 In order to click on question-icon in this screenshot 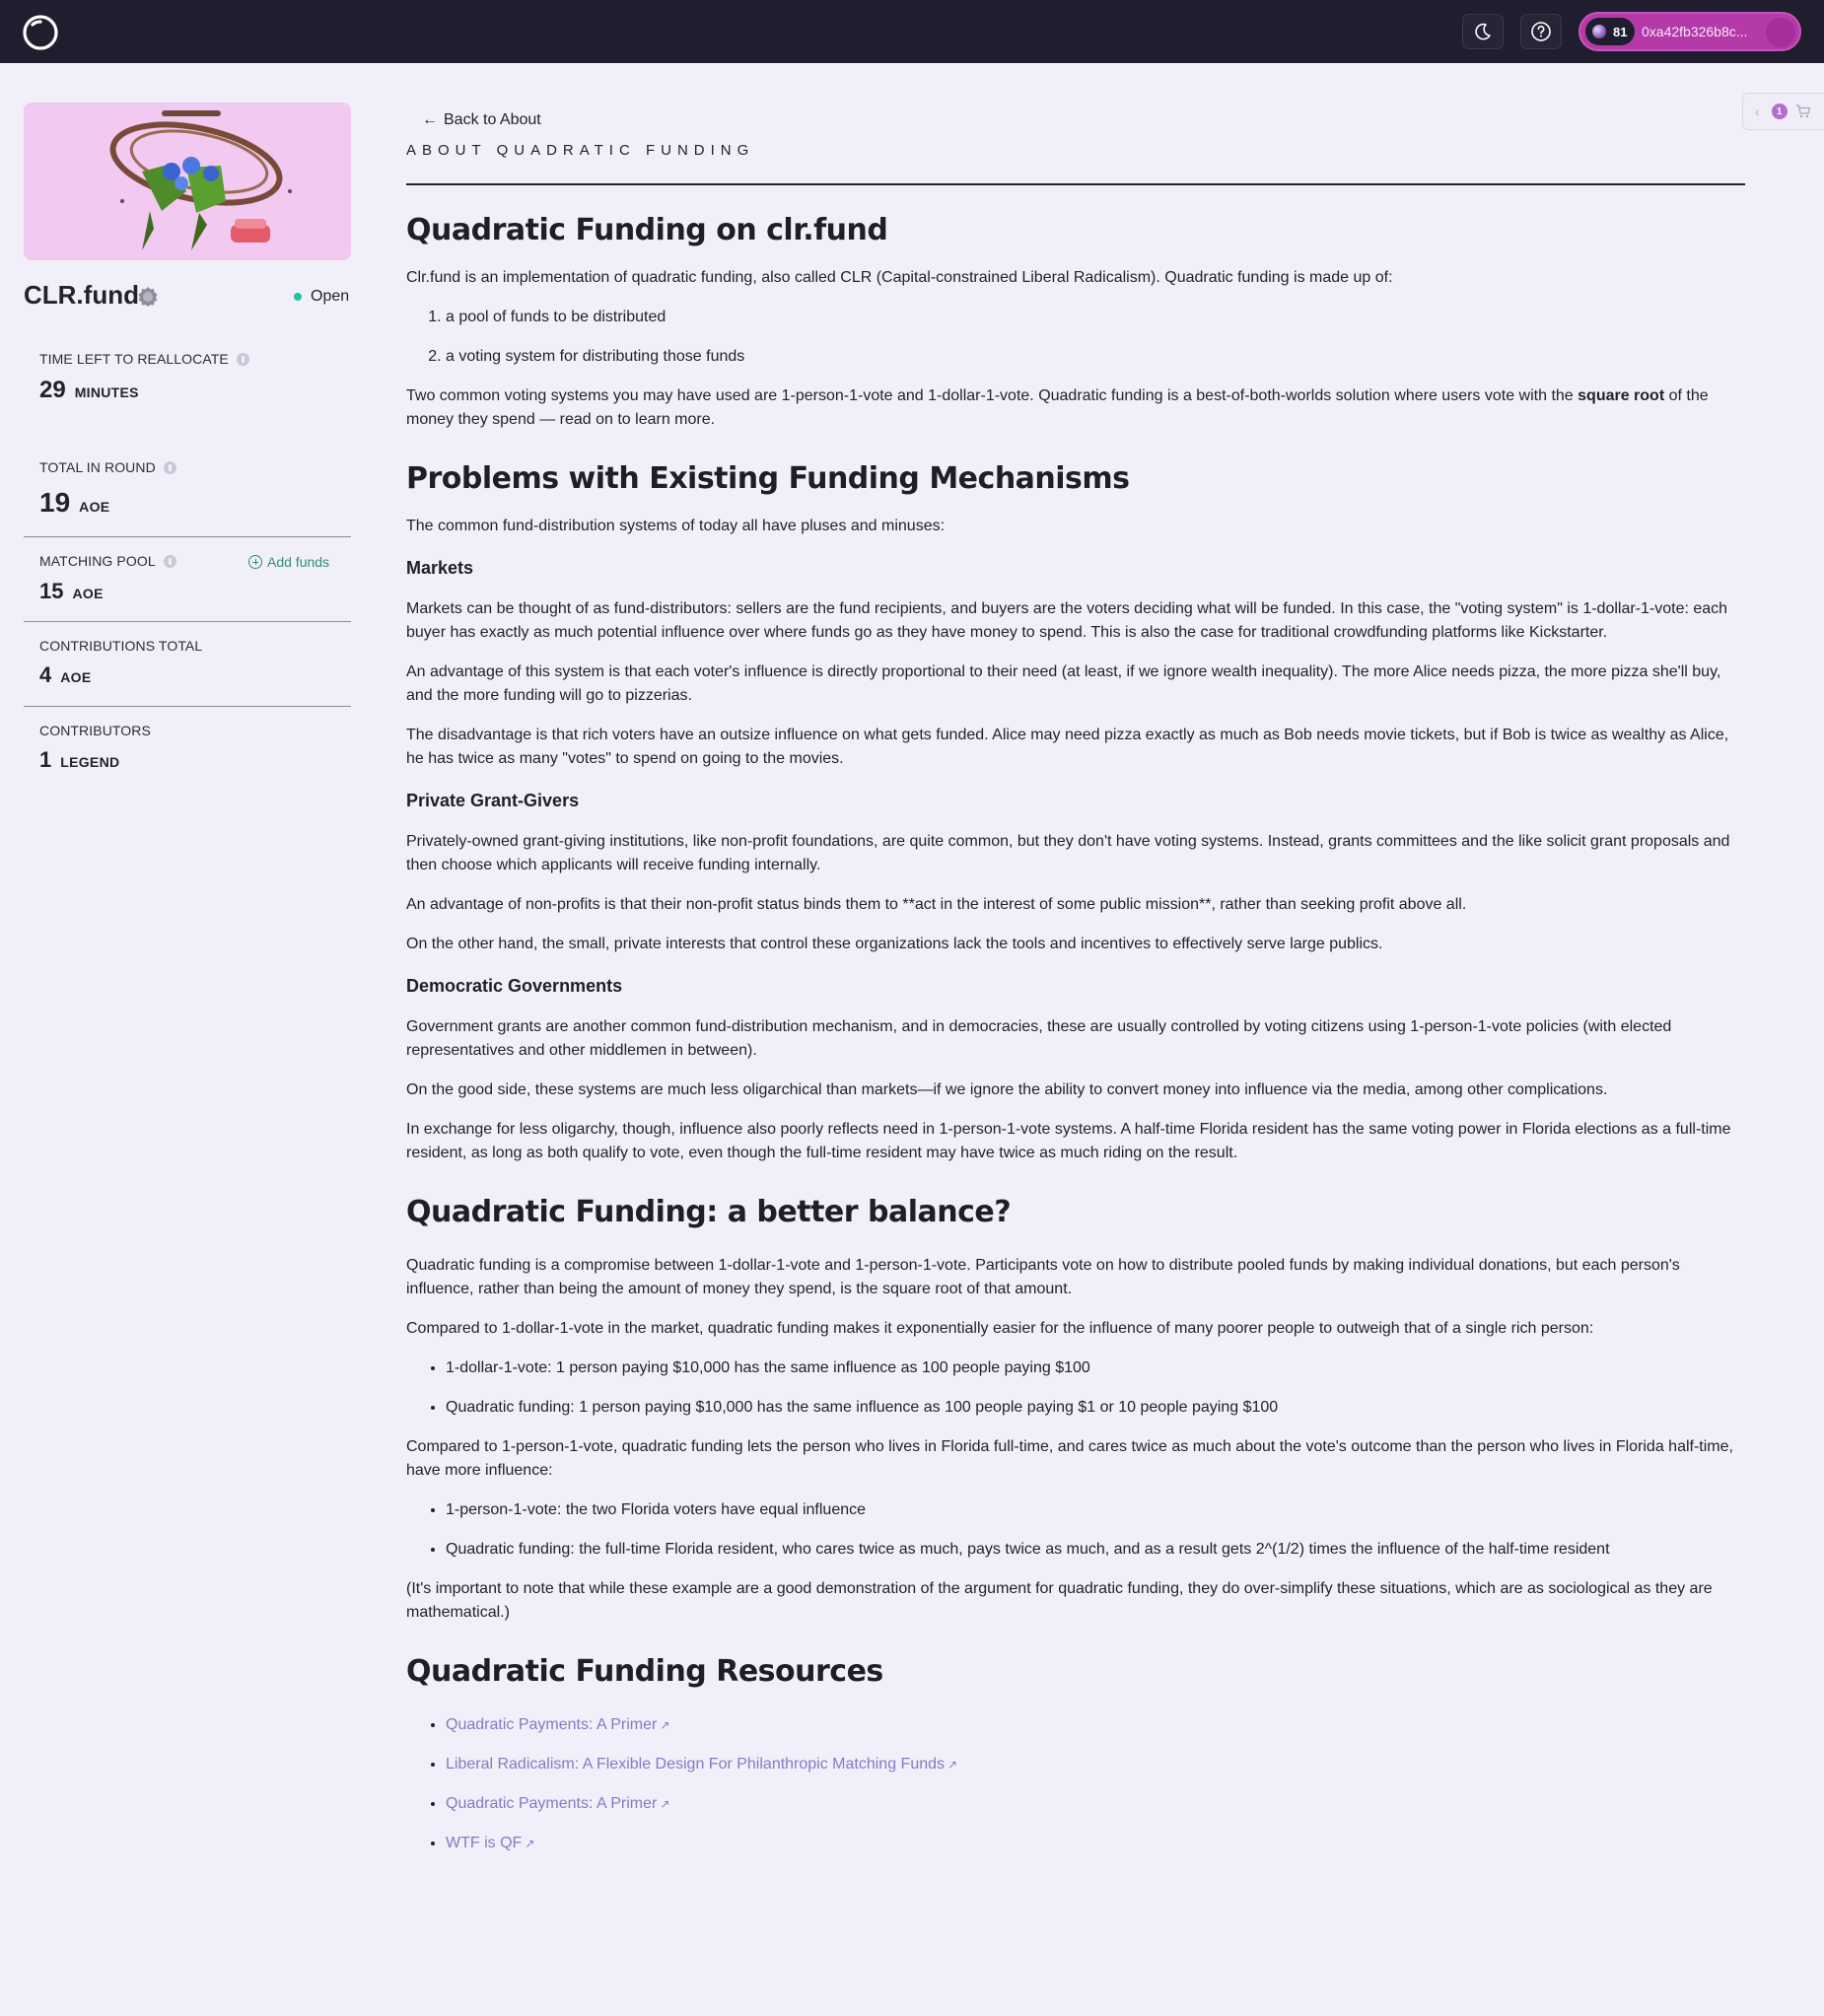, I will do `click(1541, 32)`.